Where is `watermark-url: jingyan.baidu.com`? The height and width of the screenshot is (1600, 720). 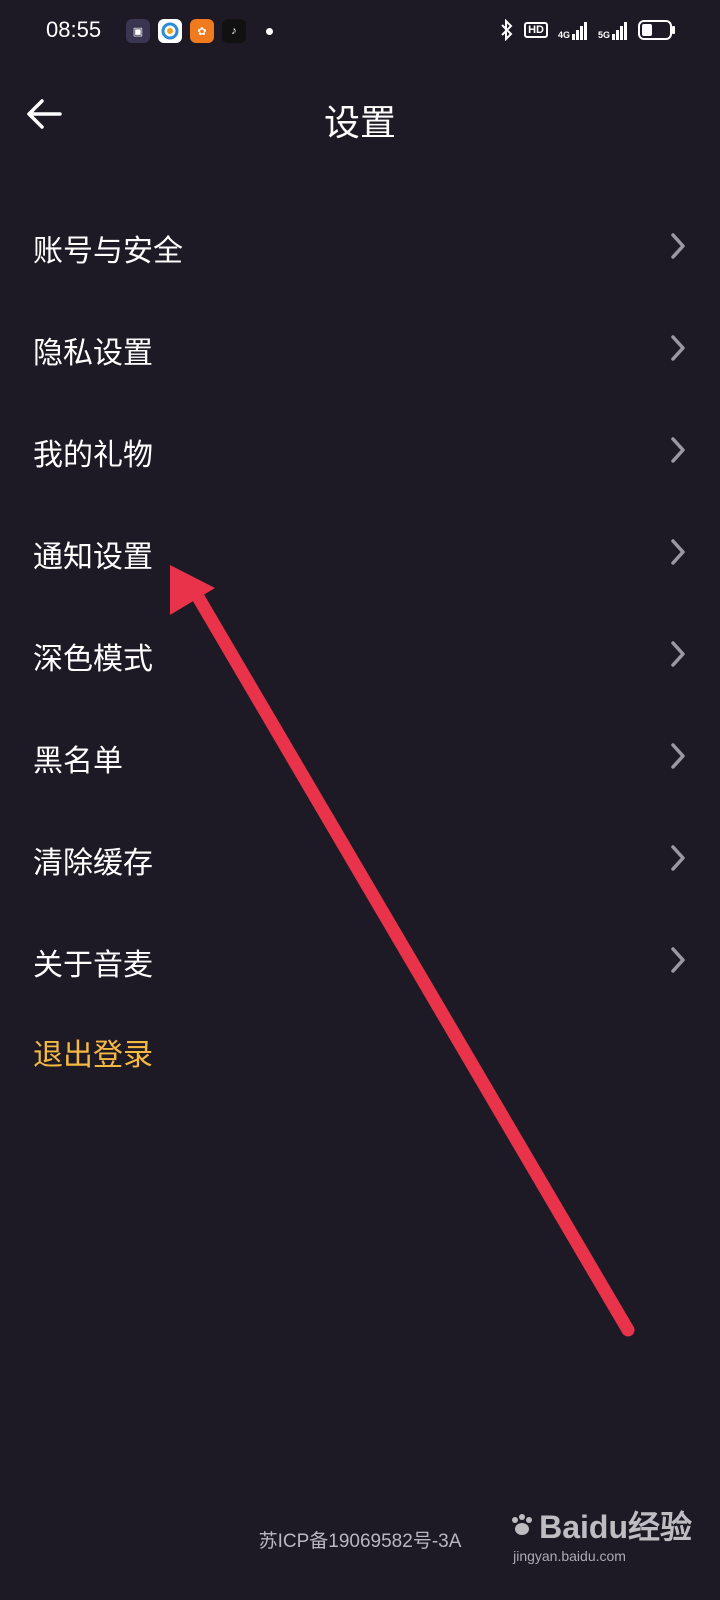
watermark-url: jingyan.baidu.com is located at coordinates (569, 1556).